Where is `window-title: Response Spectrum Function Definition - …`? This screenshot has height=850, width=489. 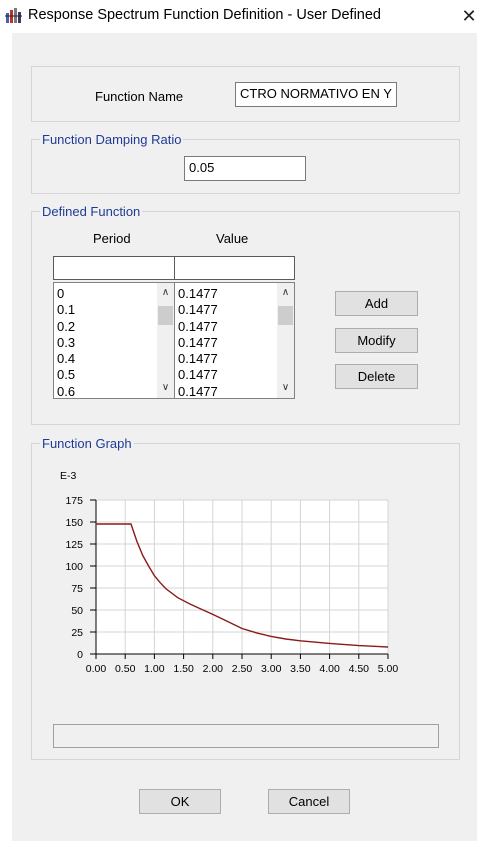
window-title: Response Spectrum Function Definition - … is located at coordinates (204, 15).